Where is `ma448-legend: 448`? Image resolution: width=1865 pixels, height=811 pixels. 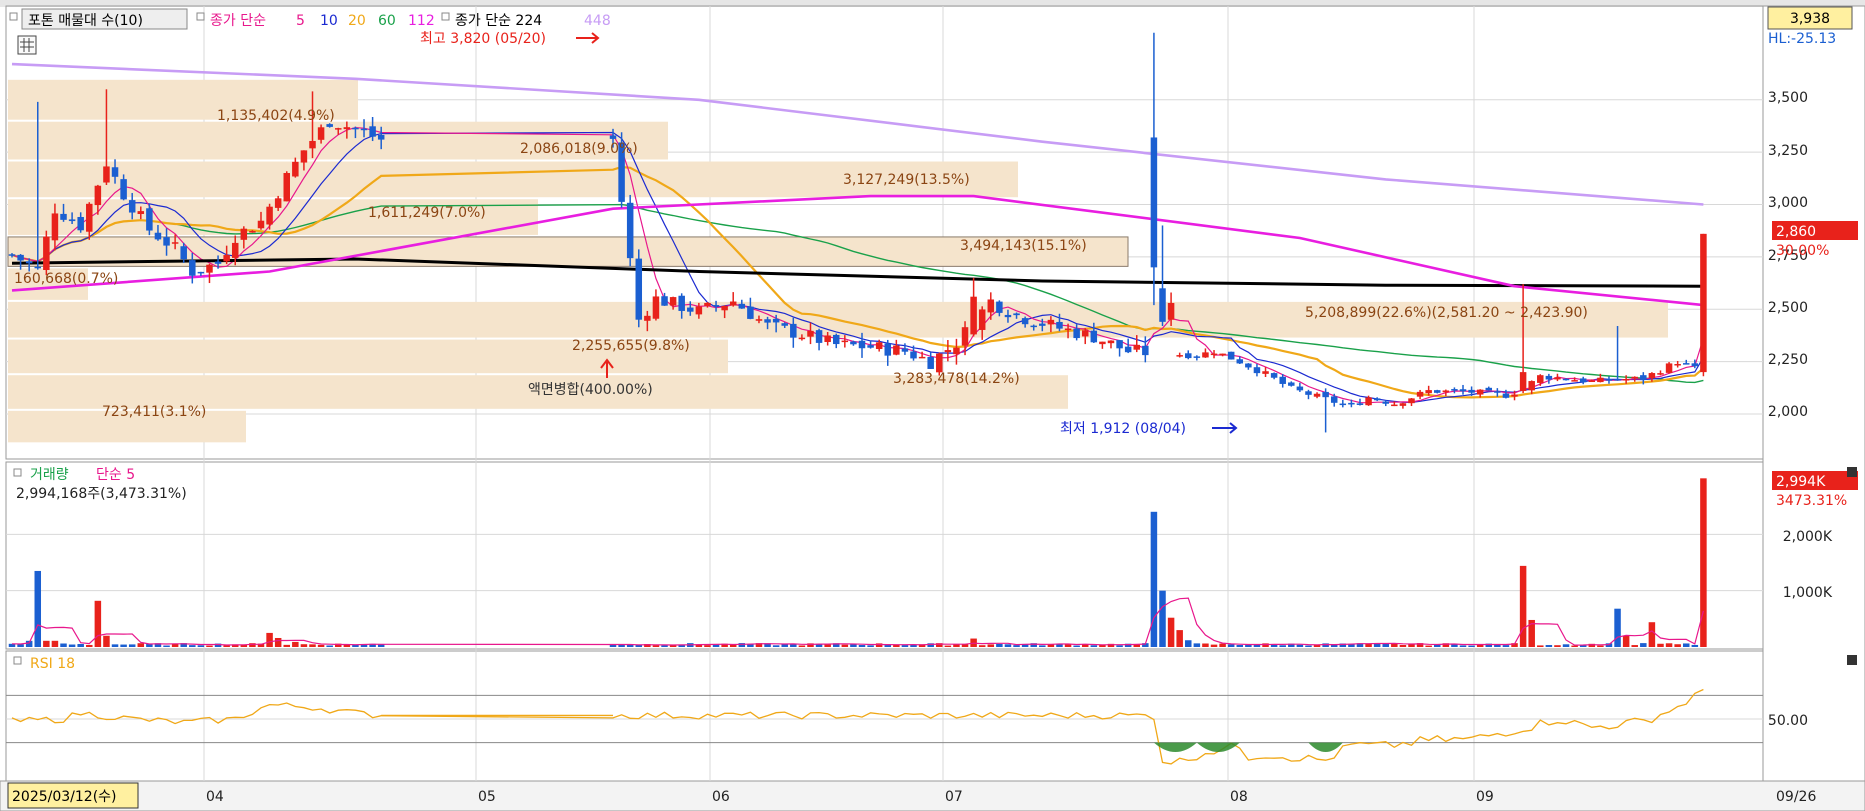
ma448-legend: 448 is located at coordinates (597, 21).